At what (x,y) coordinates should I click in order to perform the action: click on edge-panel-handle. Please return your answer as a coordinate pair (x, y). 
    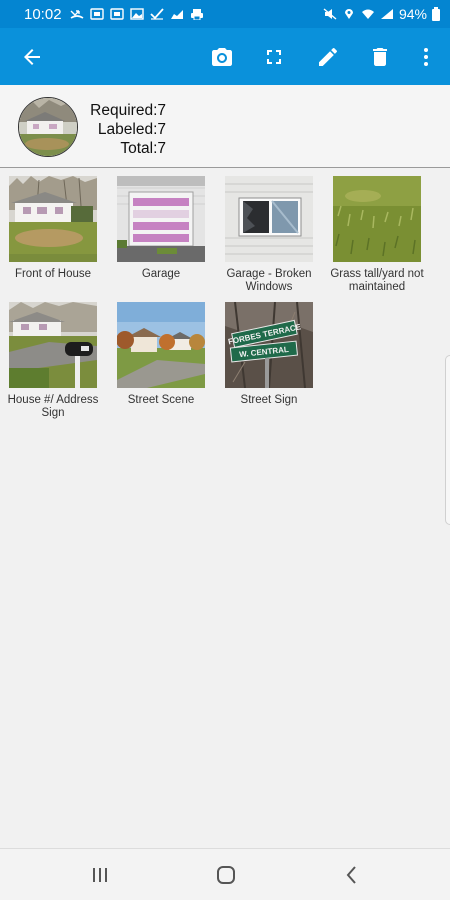
    Looking at the image, I should click on (447, 440).